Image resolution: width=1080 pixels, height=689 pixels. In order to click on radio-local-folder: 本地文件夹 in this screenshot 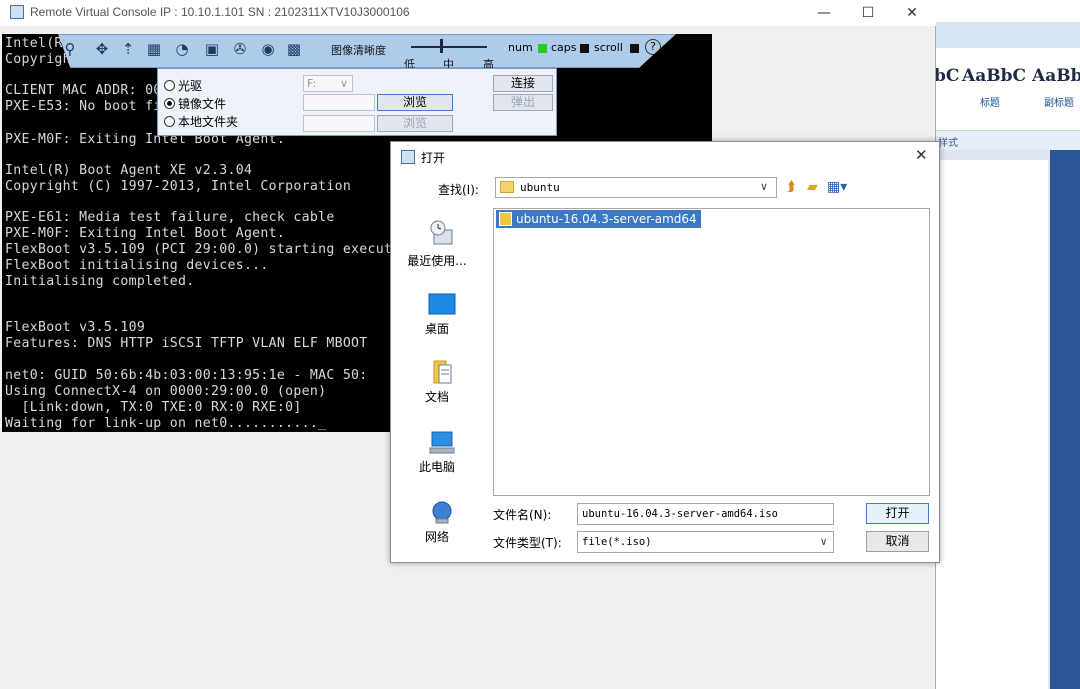, I will do `click(201, 121)`.